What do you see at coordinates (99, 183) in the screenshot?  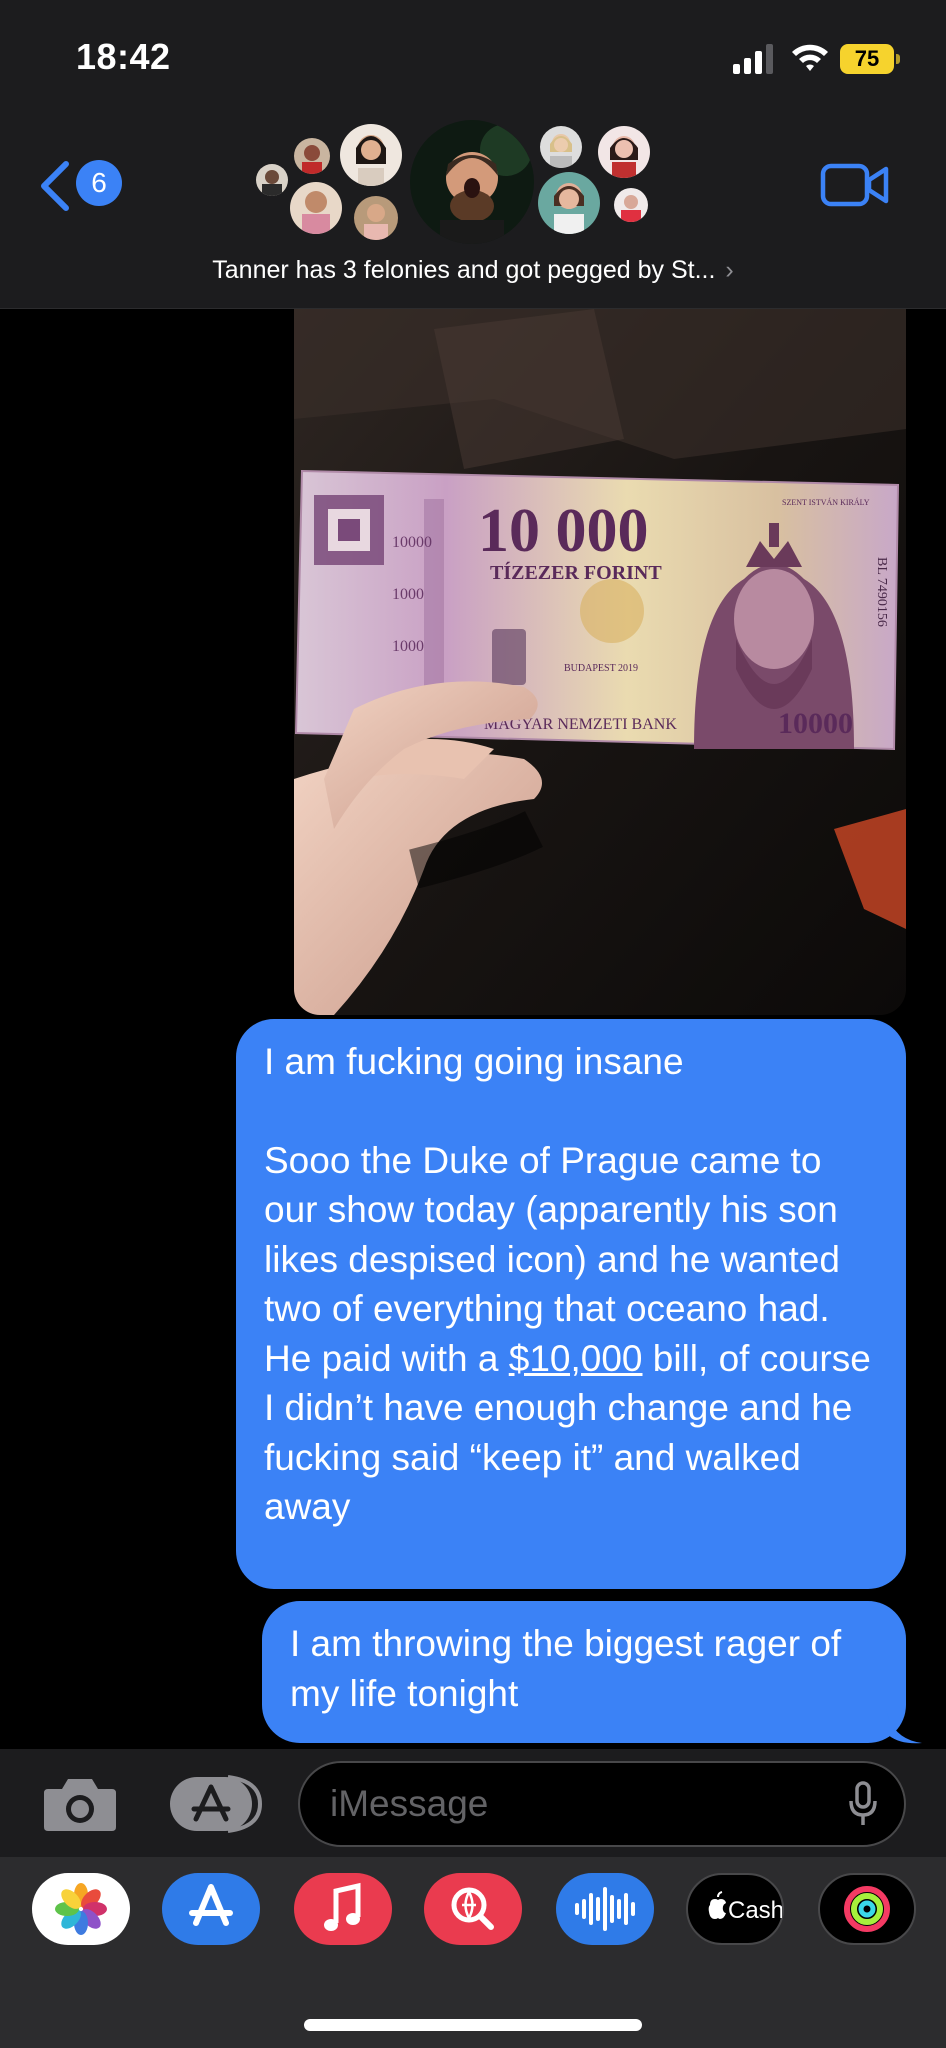 I see `unread-count-badge: 6` at bounding box center [99, 183].